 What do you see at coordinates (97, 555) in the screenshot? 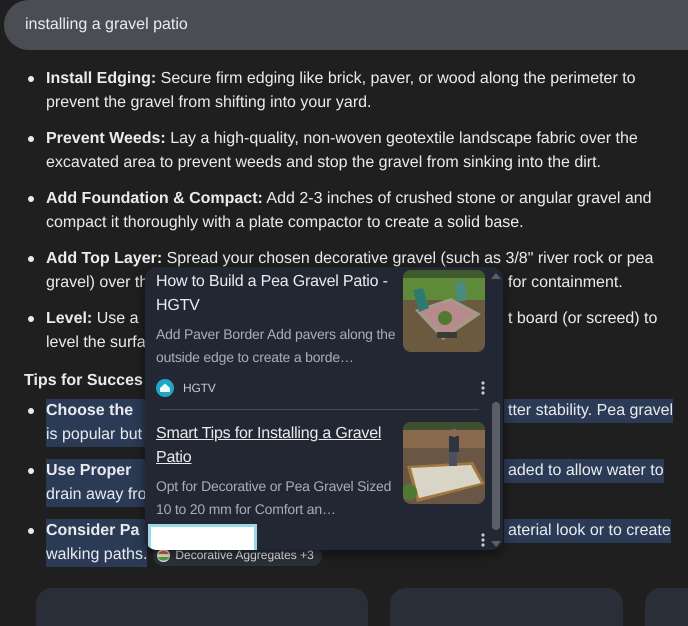
I see `list-text: walking paths.` at bounding box center [97, 555].